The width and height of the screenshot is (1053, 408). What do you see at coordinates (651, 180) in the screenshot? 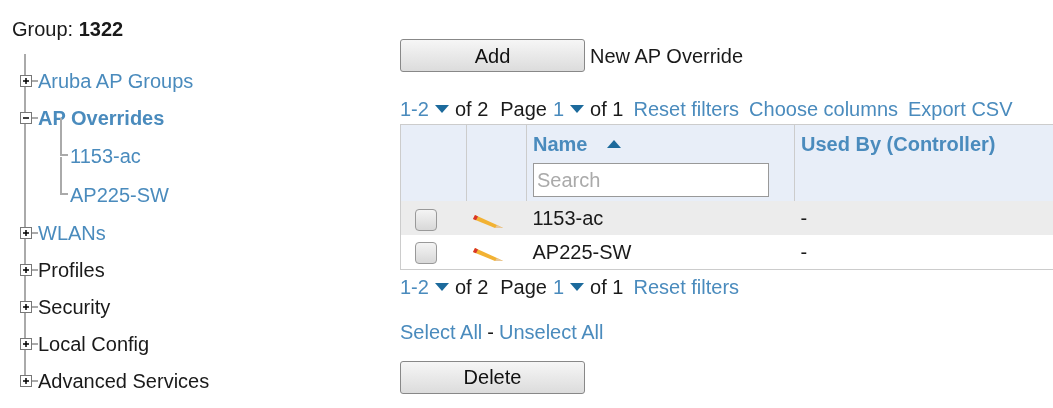
I see `search-field: Search` at bounding box center [651, 180].